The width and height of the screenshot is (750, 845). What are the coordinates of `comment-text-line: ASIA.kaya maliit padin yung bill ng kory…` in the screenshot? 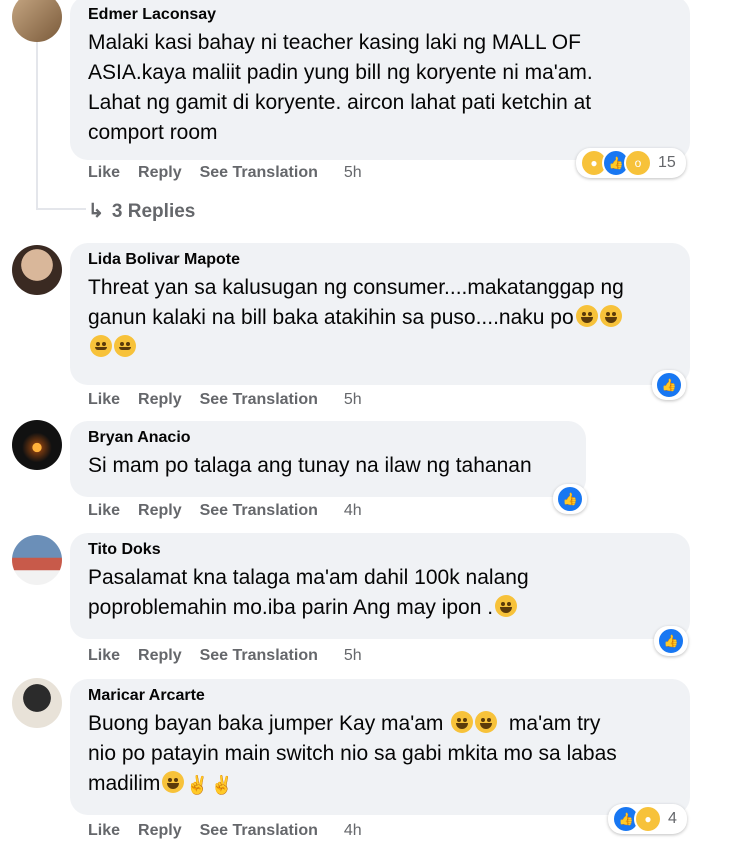 It's located at (340, 72).